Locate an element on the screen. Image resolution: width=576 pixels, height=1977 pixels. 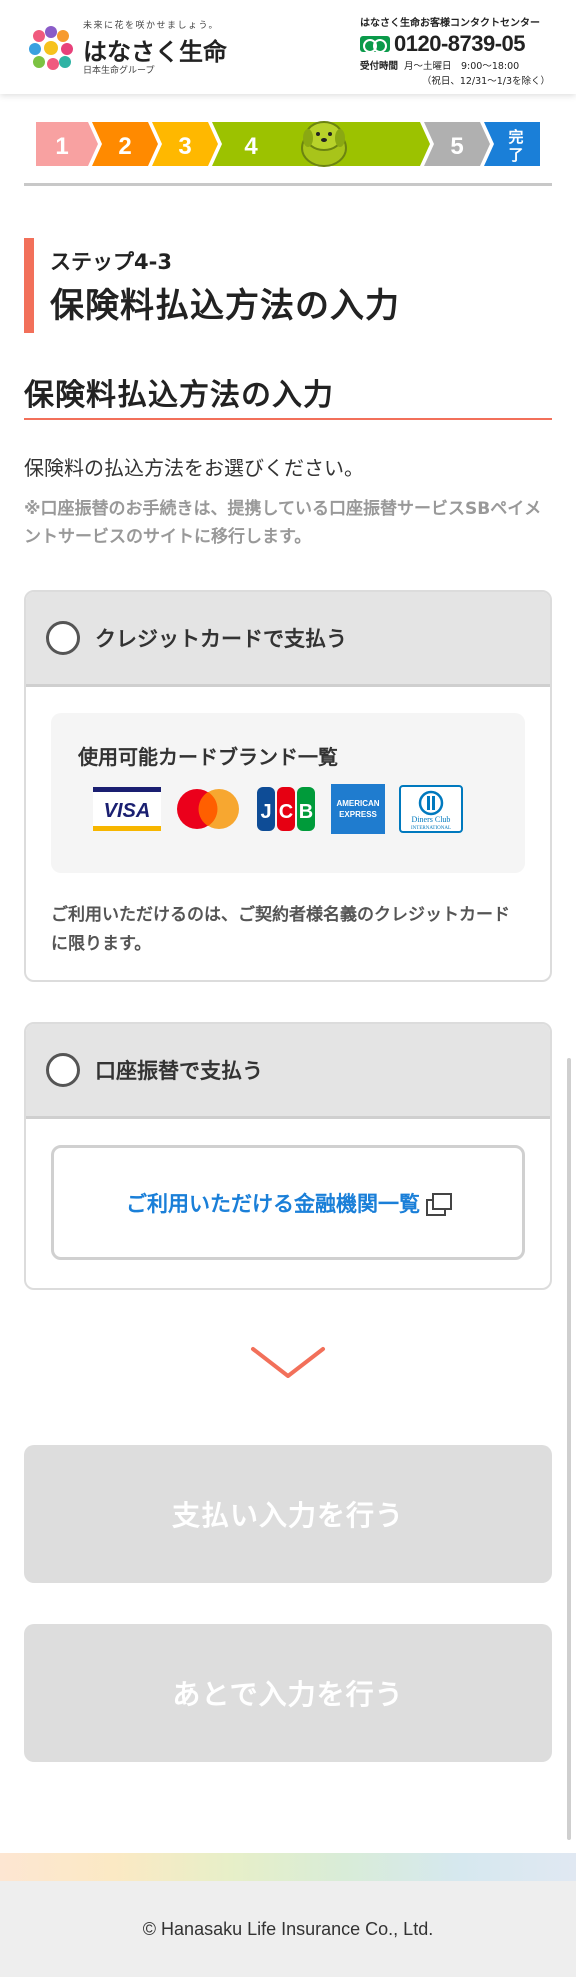
contact-hours-label: 受付時間 is located at coordinates (379, 66).